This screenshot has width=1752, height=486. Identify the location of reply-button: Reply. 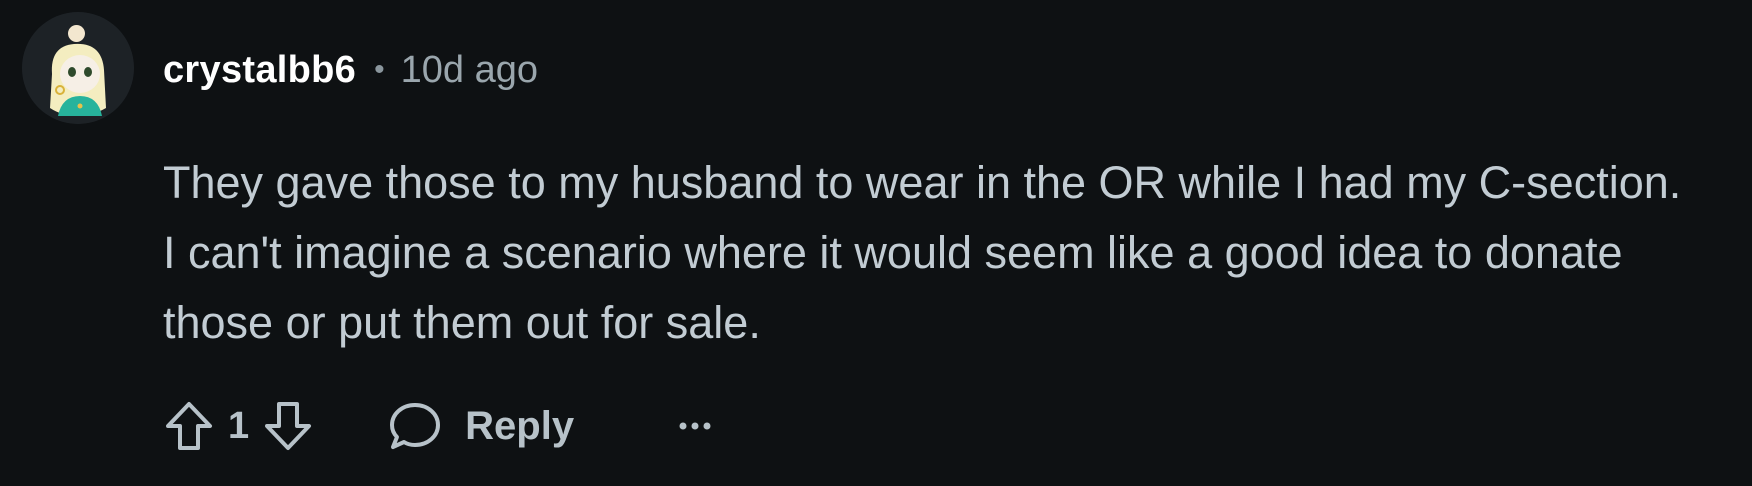
(480, 426).